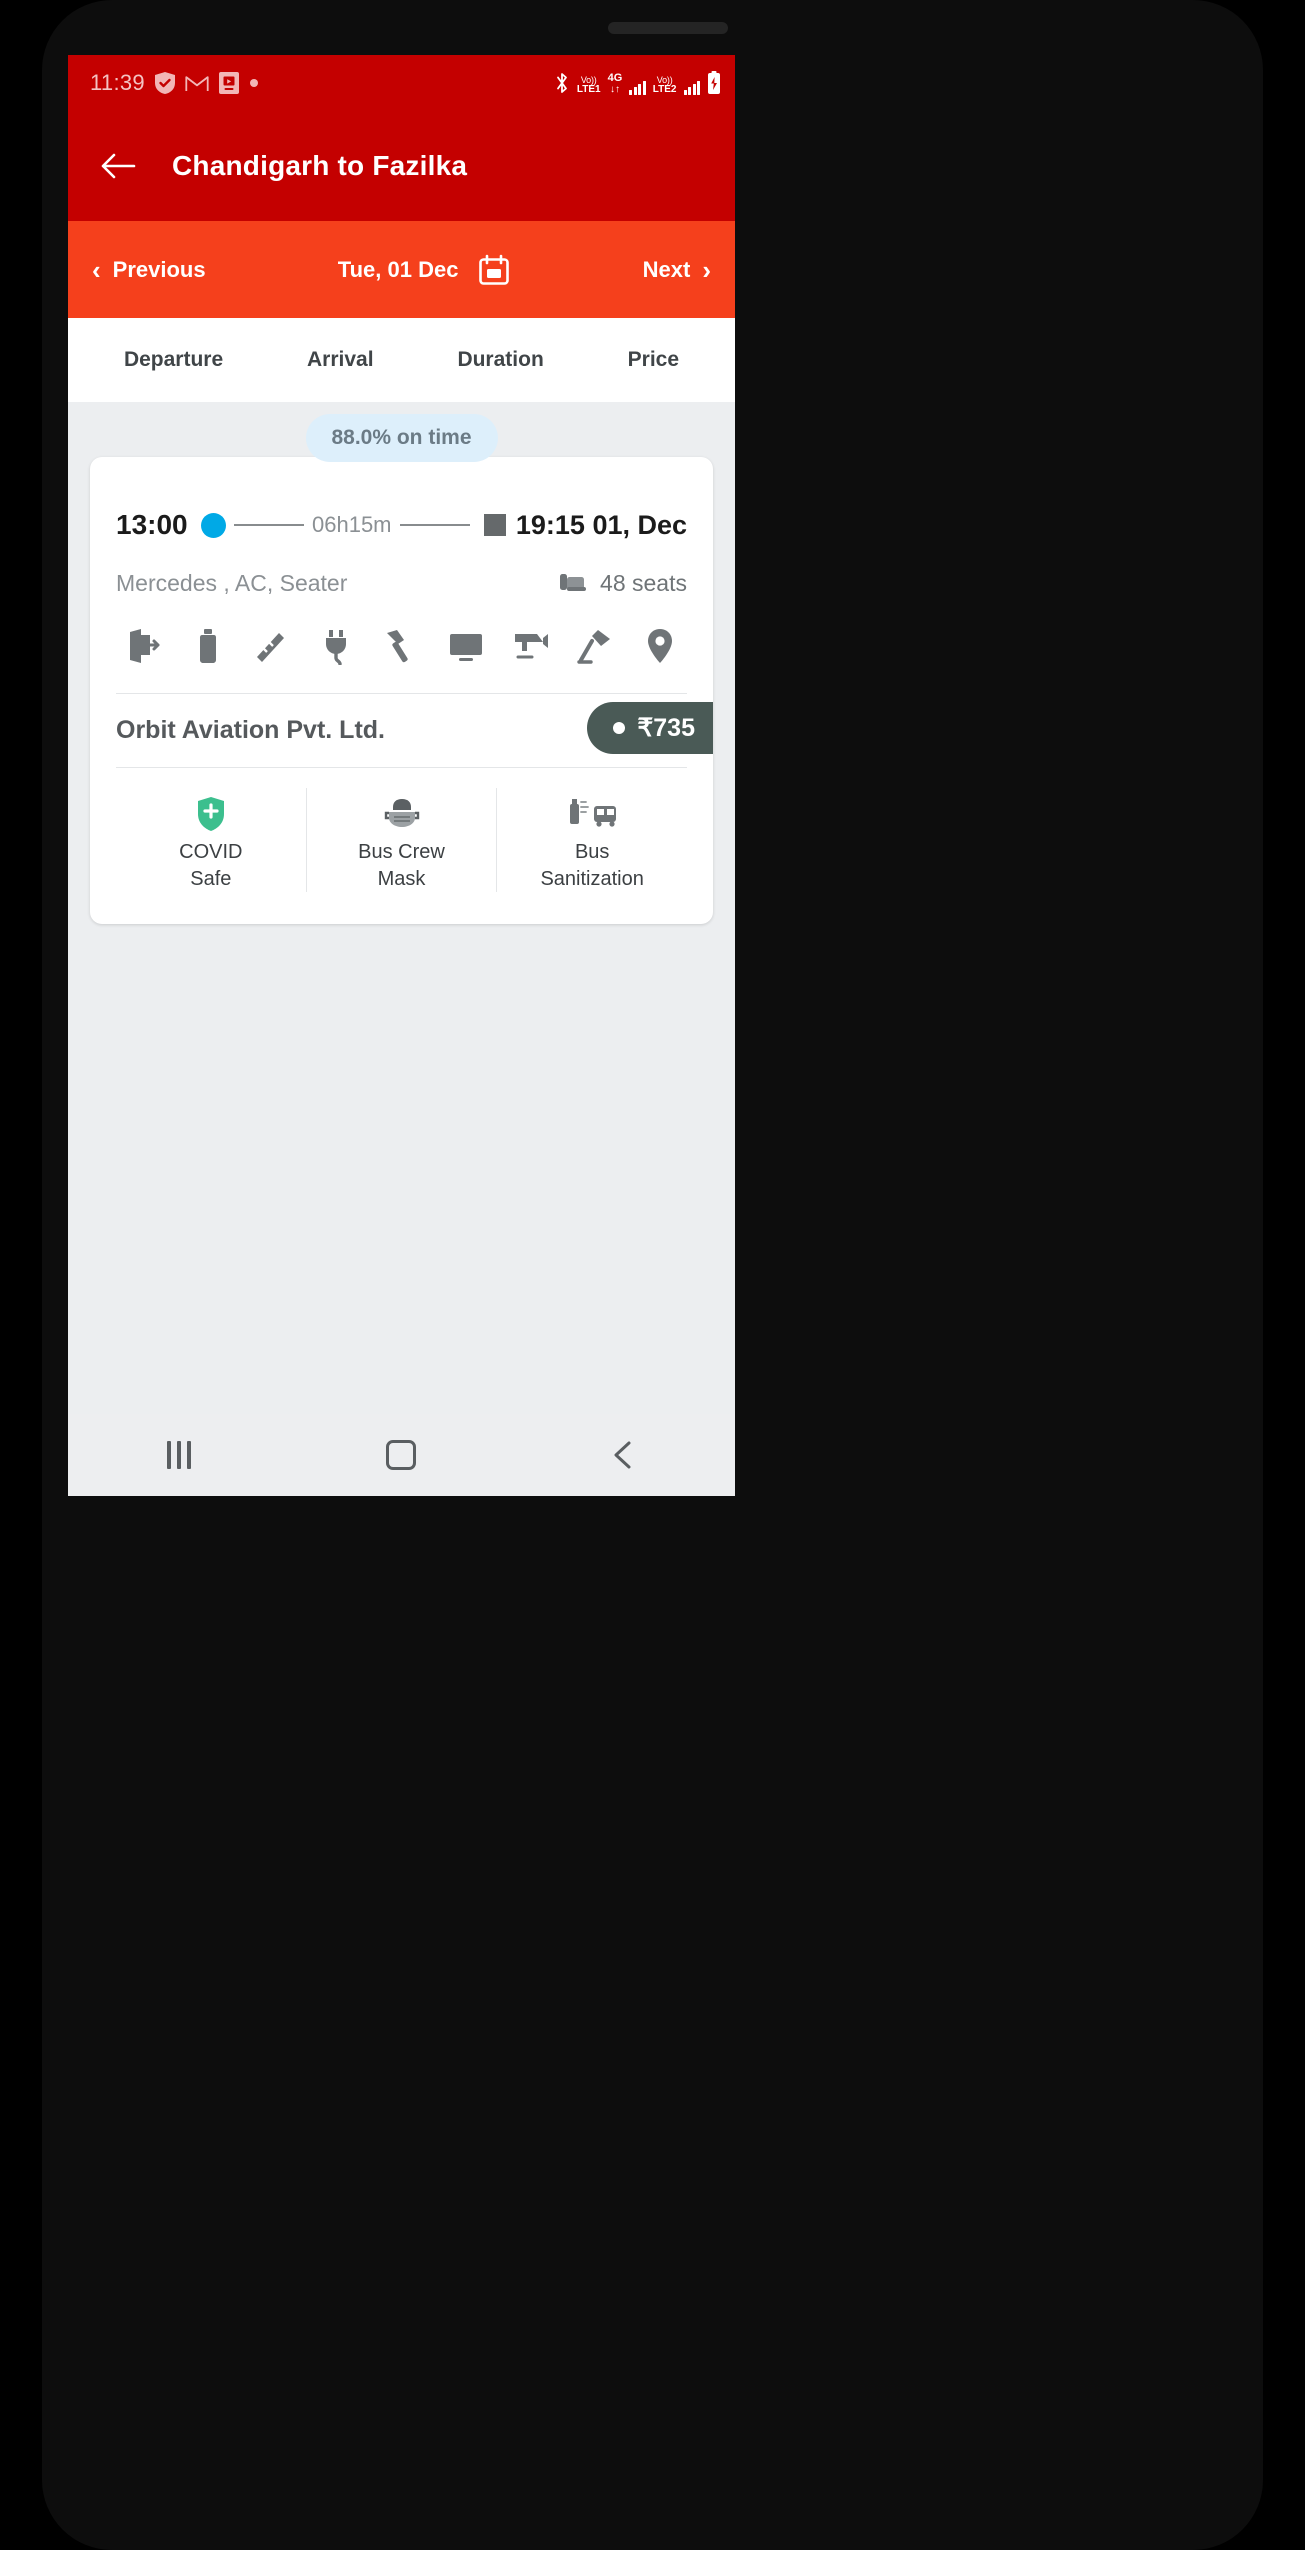  I want to click on safety-bus-crew-mask: Bus Crew Mask, so click(401, 840).